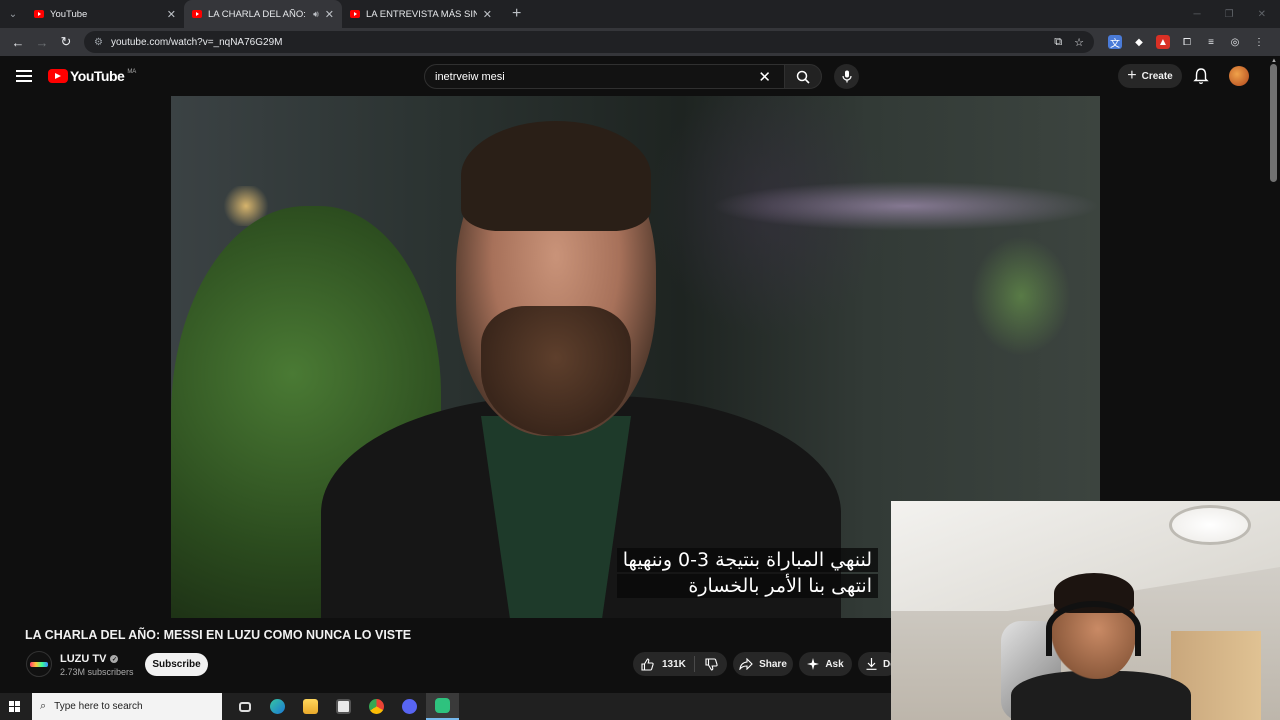  I want to click on create-button: + Create, so click(1150, 76).